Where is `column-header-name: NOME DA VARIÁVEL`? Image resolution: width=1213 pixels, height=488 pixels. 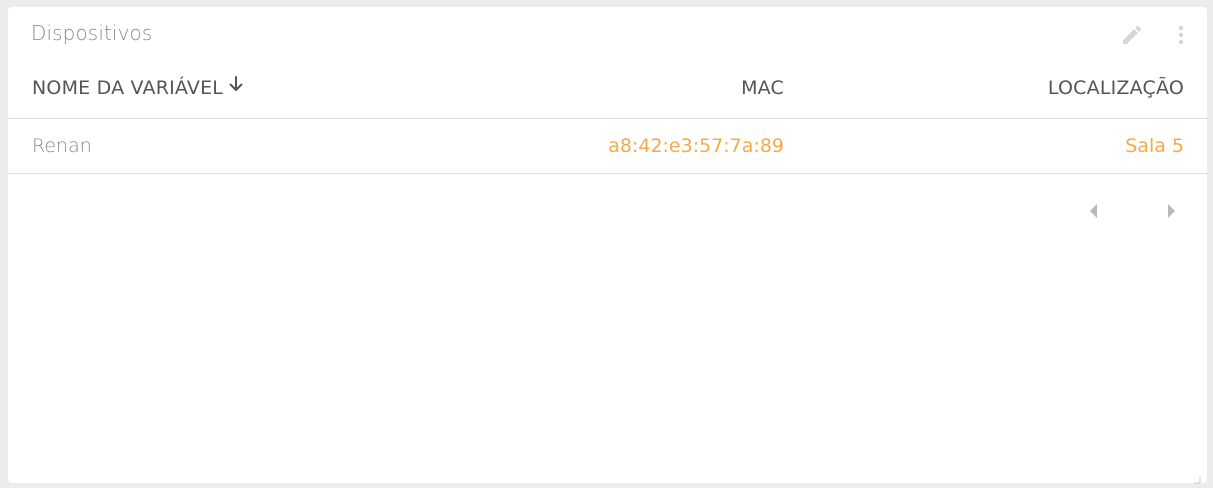 column-header-name: NOME DA VARIÁVEL is located at coordinates (138, 91).